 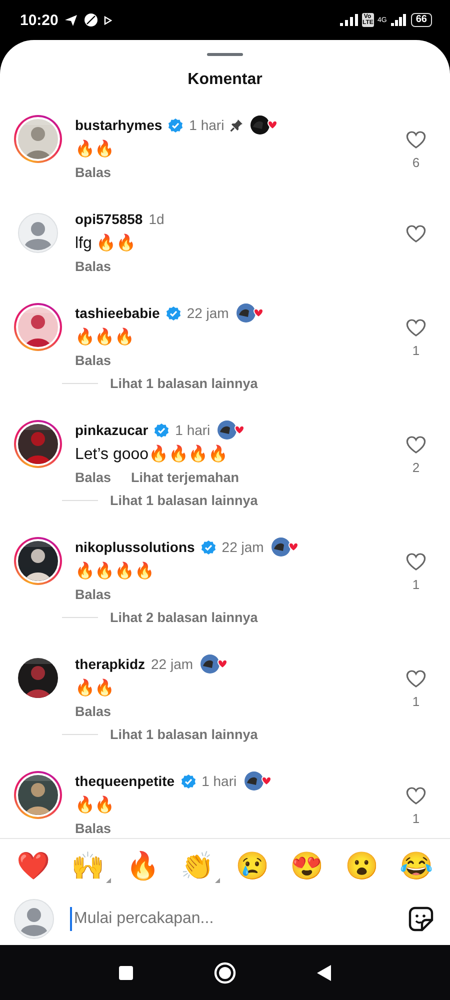 What do you see at coordinates (105, 337) in the screenshot?
I see `comment-text: 🔥🔥🔥` at bounding box center [105, 337].